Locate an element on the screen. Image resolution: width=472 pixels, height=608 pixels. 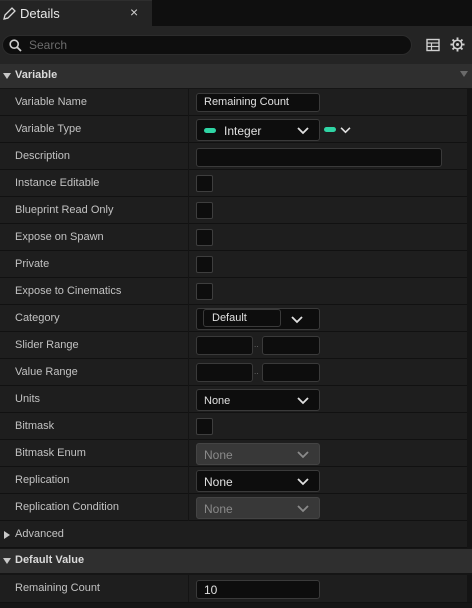
row-blueprint-read-only: Blueprint Read Only is located at coordinates (236, 210).